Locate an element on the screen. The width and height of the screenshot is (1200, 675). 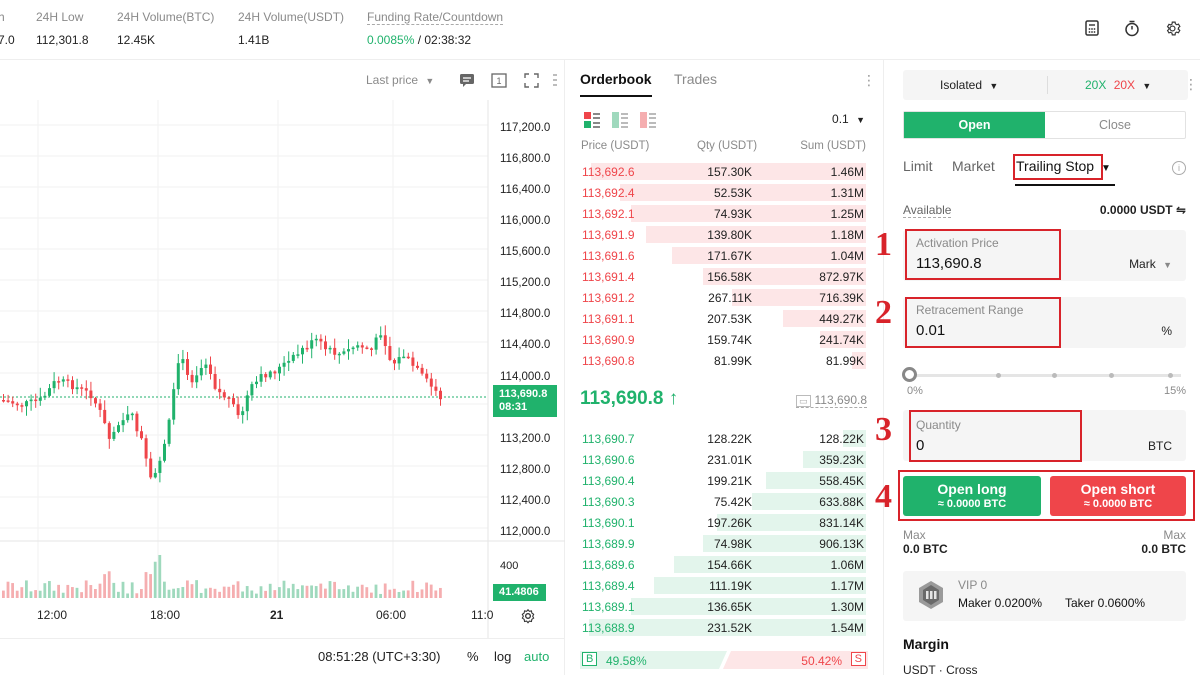
order-type-market: Market is located at coordinates (973, 166).